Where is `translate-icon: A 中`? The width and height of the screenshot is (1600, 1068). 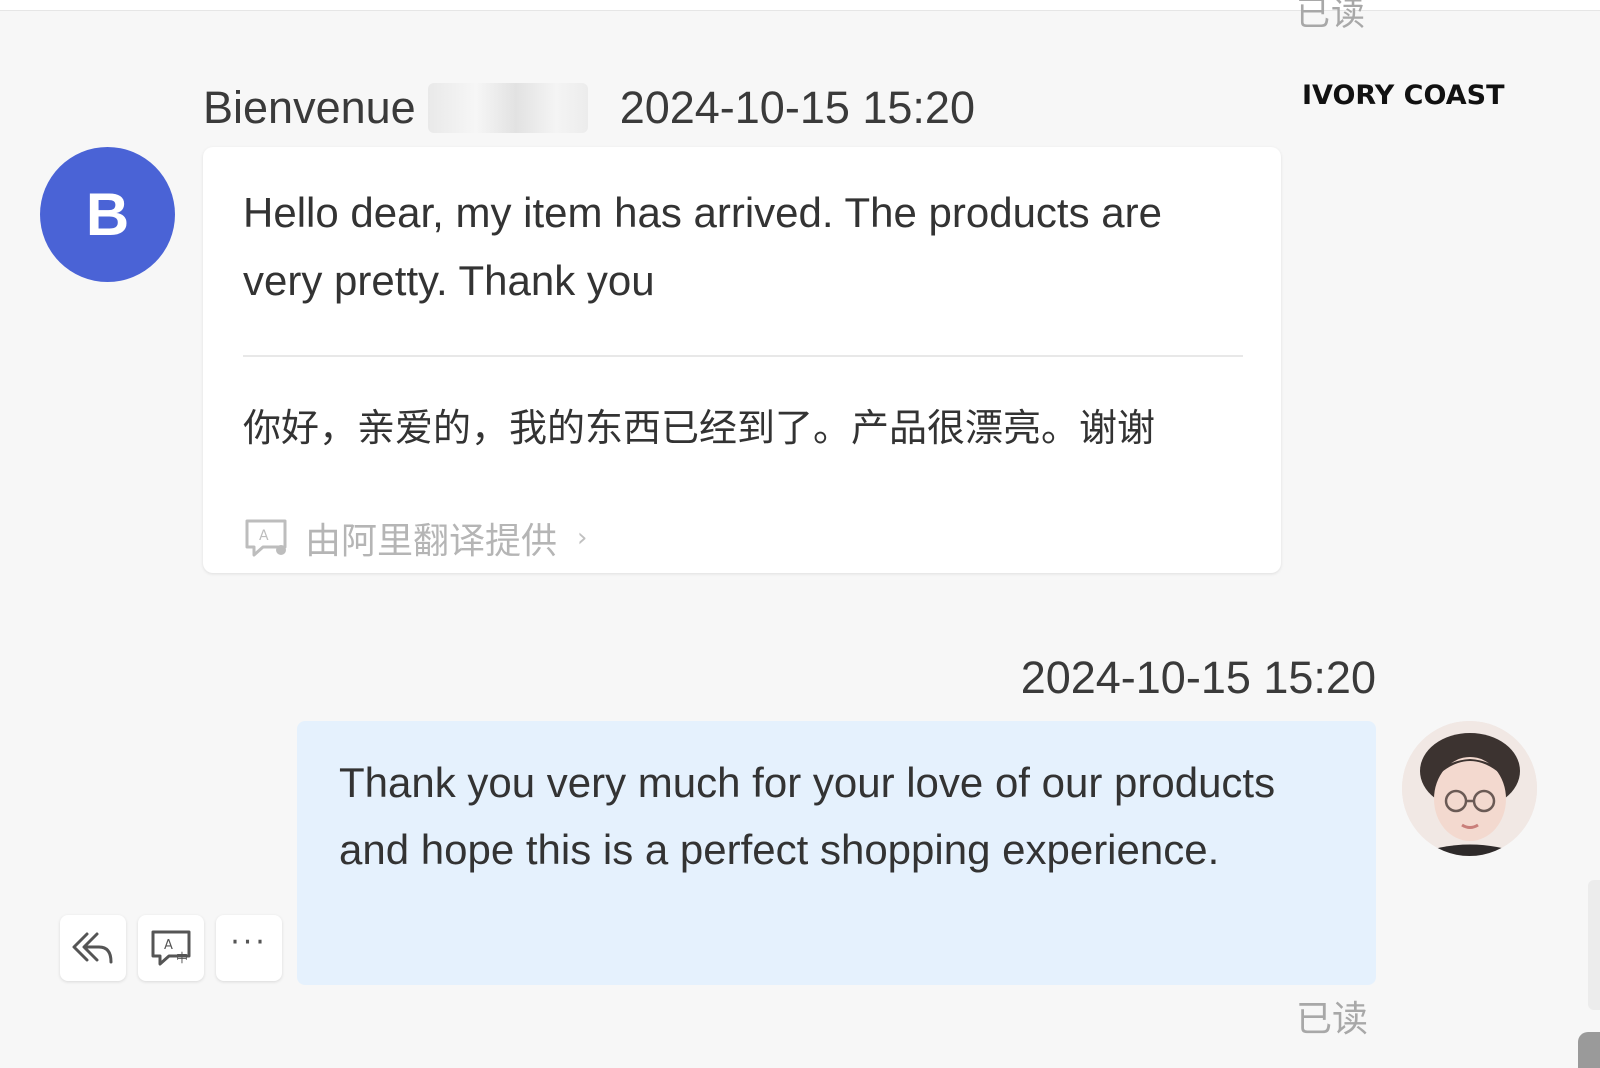 translate-icon: A 中 is located at coordinates (171, 948).